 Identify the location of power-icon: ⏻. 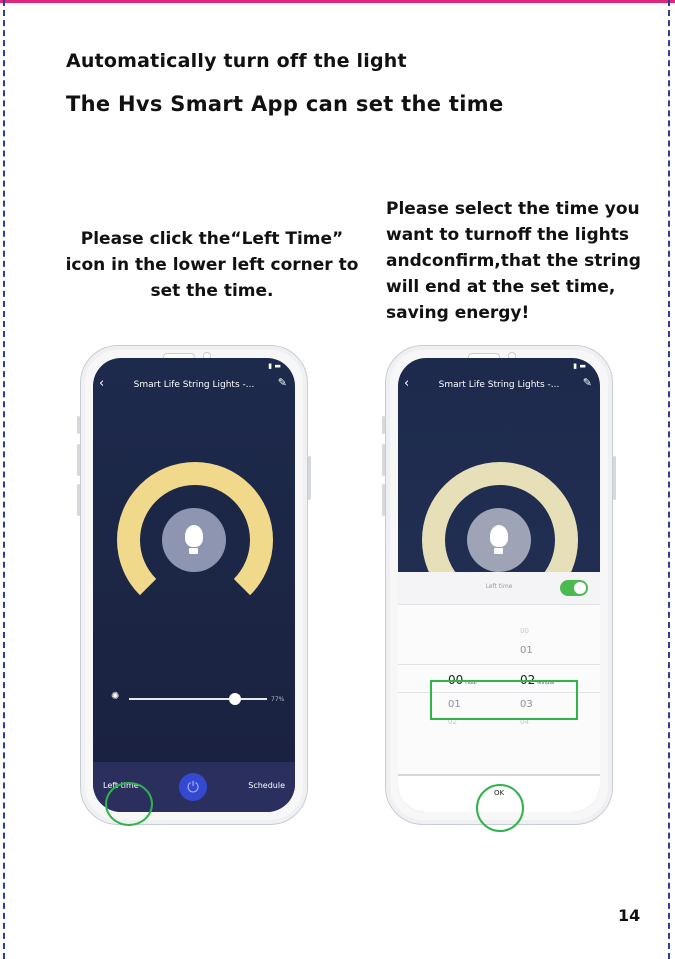
(193, 787).